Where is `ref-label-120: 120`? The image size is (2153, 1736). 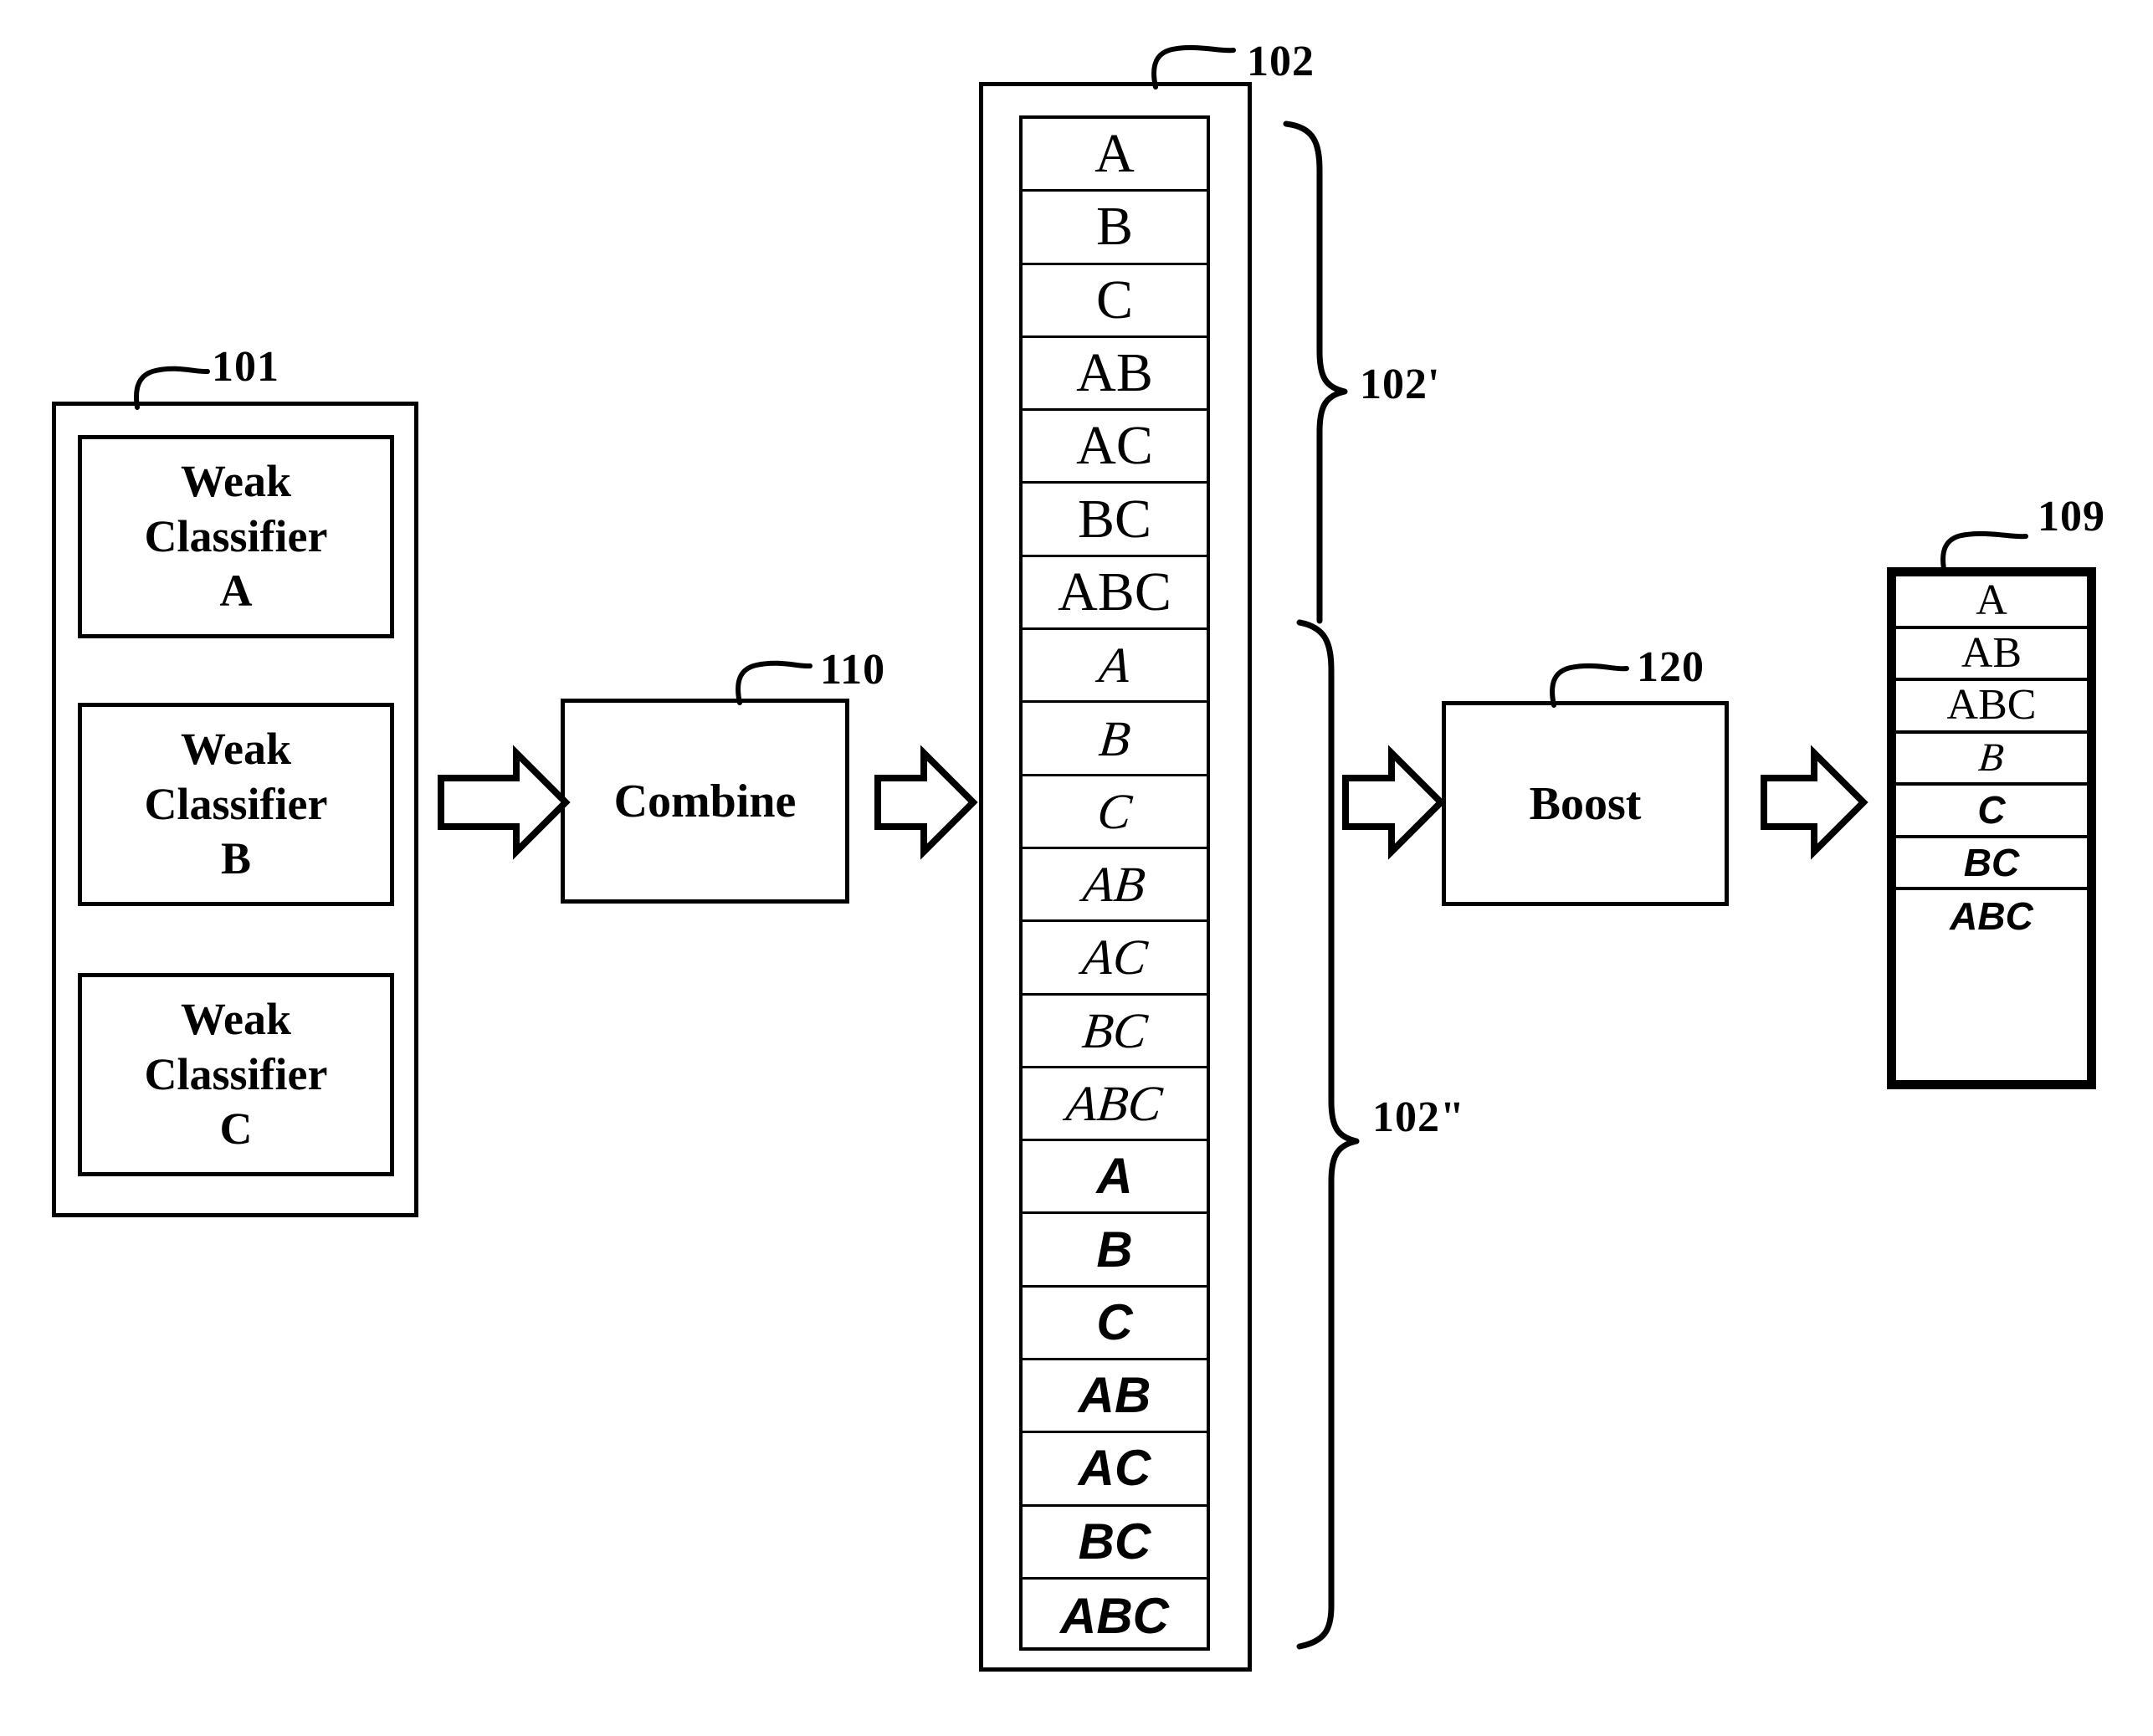 ref-label-120: 120 is located at coordinates (1670, 667).